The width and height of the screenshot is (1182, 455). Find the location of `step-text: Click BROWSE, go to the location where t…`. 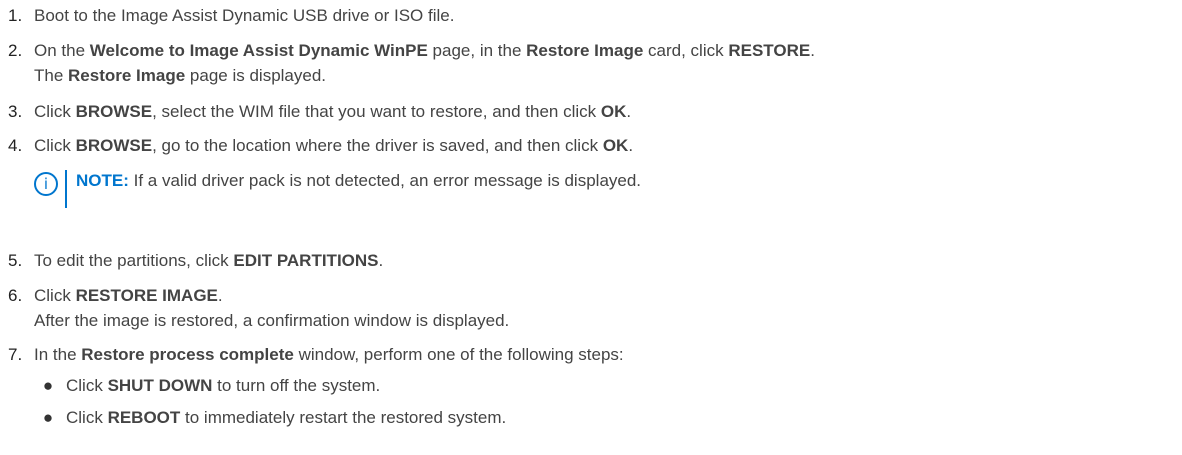

step-text: Click BROWSE, go to the location where t… is located at coordinates (604, 145).